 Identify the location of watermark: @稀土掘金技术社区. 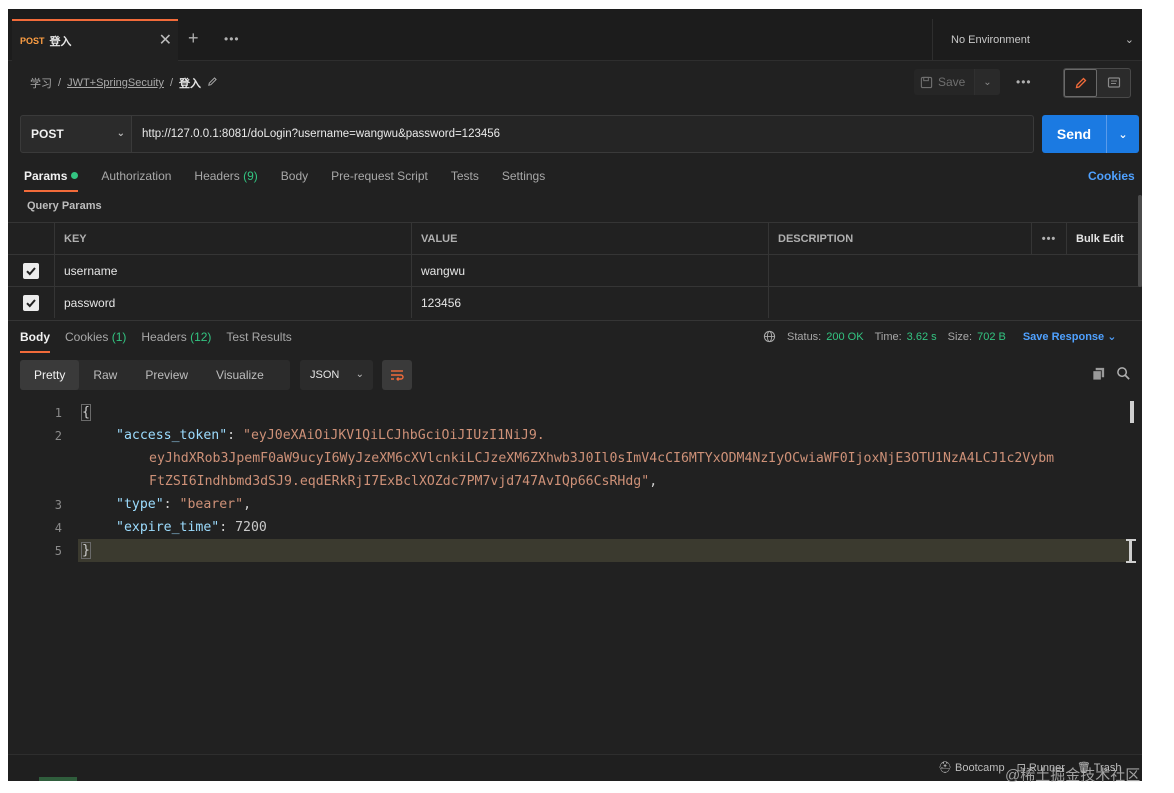
(1073, 775).